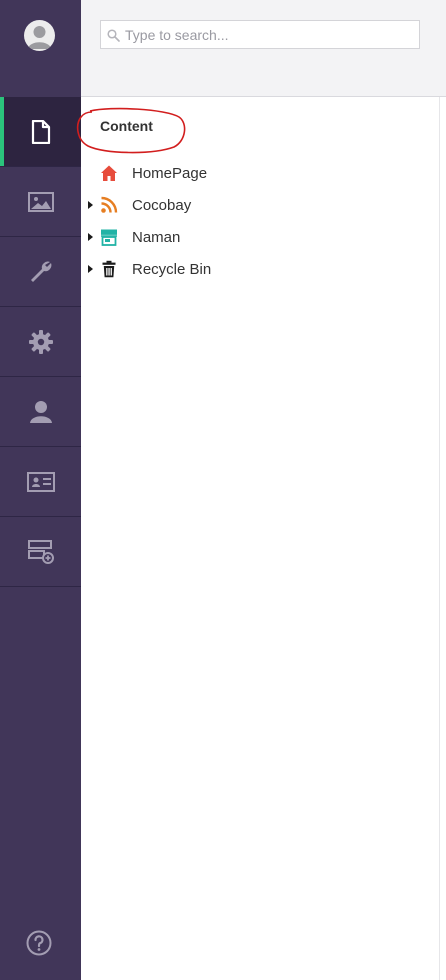 The width and height of the screenshot is (446, 980). I want to click on section-forms, so click(40, 552).